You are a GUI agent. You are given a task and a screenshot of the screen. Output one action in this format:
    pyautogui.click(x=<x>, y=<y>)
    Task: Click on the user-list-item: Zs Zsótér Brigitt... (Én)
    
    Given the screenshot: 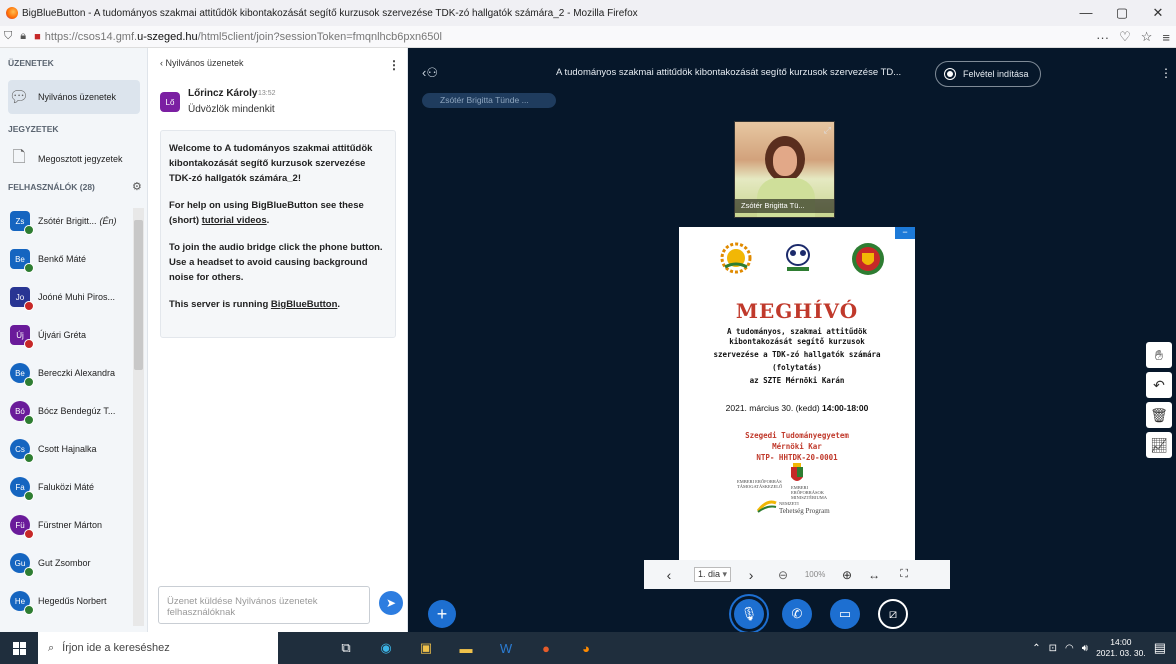 What is the action you would take?
    pyautogui.click(x=75, y=221)
    